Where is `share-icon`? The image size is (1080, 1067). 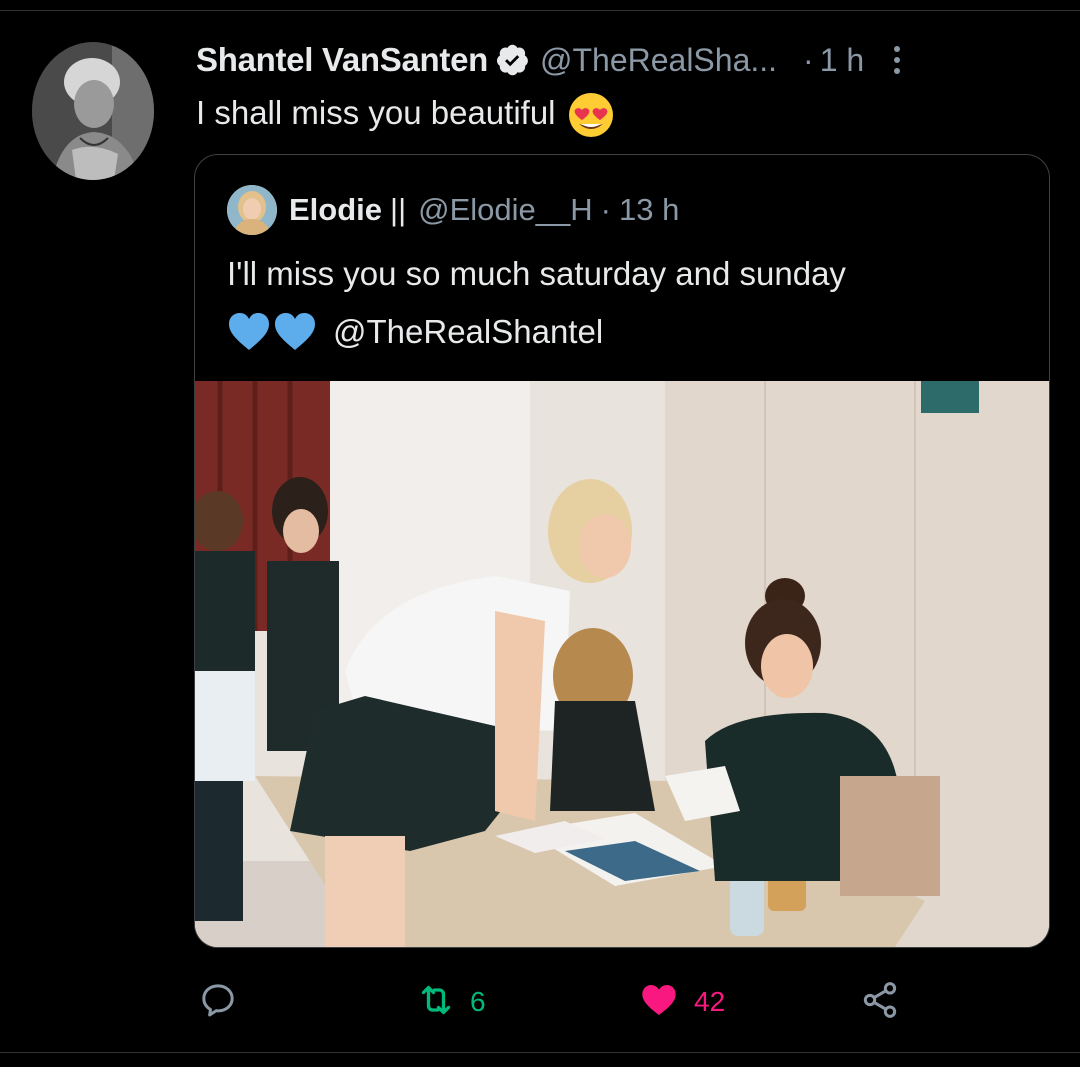 share-icon is located at coordinates (880, 1002).